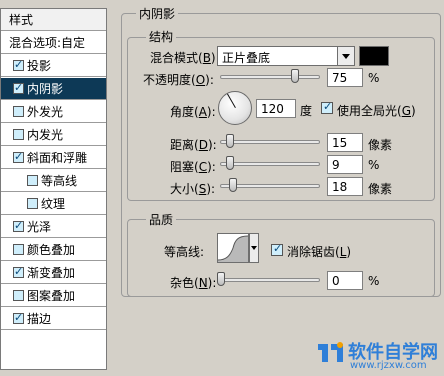  What do you see at coordinates (18, 225) in the screenshot?
I see `checkbox-satin` at bounding box center [18, 225].